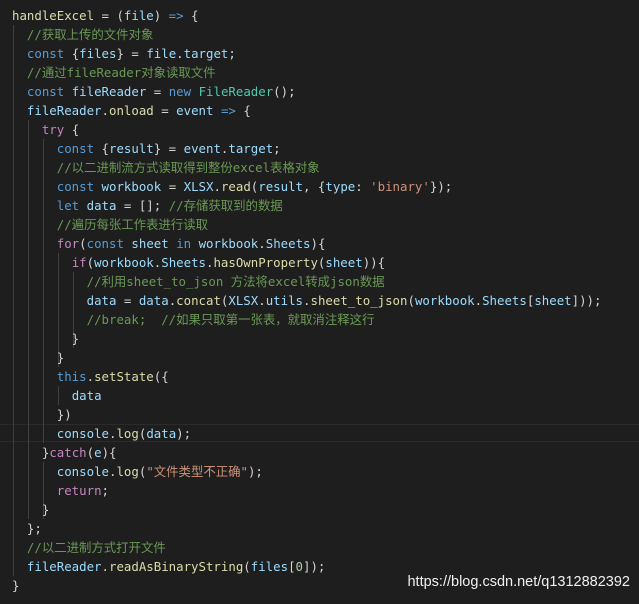 This screenshot has height=604, width=639. Describe the element at coordinates (306, 471) in the screenshot. I see `code-line: console.log("文件类型不正确");` at that location.